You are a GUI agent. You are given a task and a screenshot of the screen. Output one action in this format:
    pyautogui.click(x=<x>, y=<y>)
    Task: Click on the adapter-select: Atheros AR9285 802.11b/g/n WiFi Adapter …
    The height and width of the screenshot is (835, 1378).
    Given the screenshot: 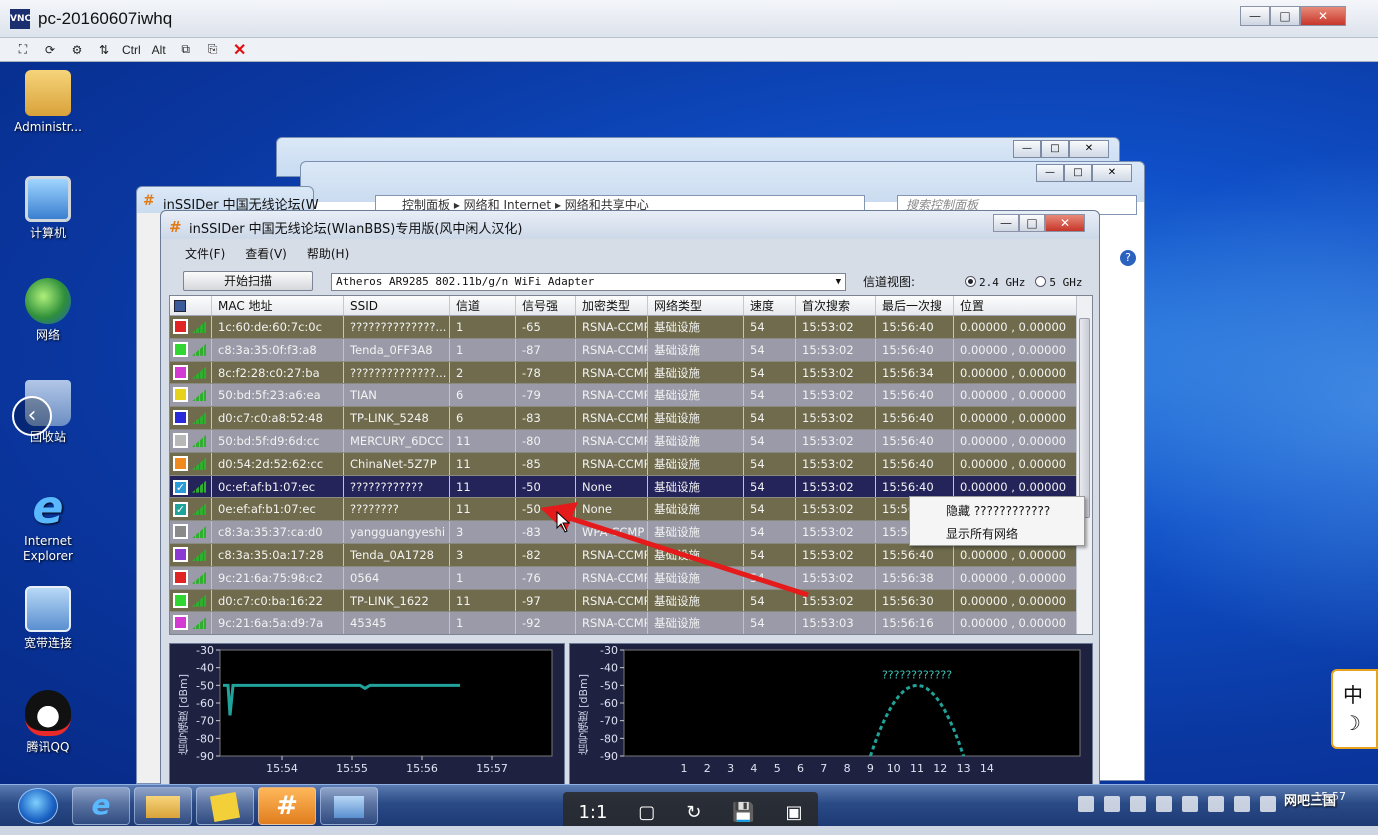 What is the action you would take?
    pyautogui.click(x=588, y=282)
    